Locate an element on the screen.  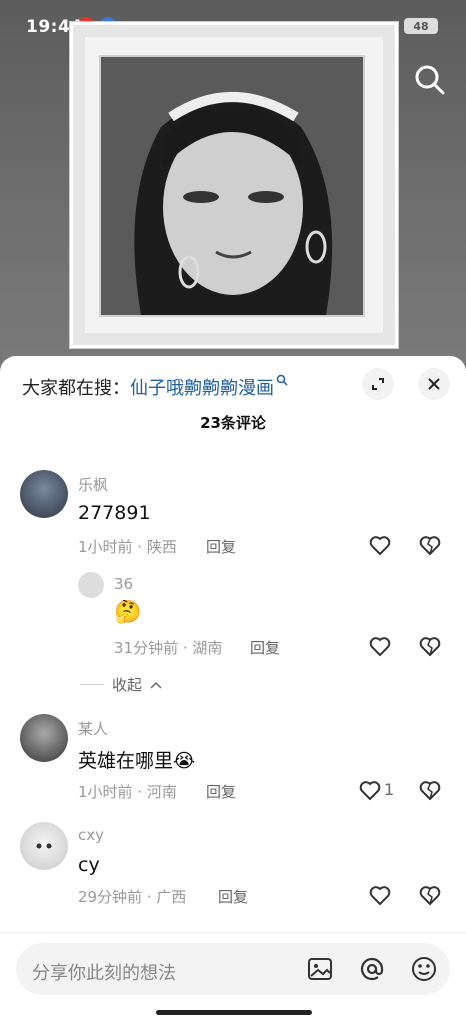
at-icon is located at coordinates (372, 969).